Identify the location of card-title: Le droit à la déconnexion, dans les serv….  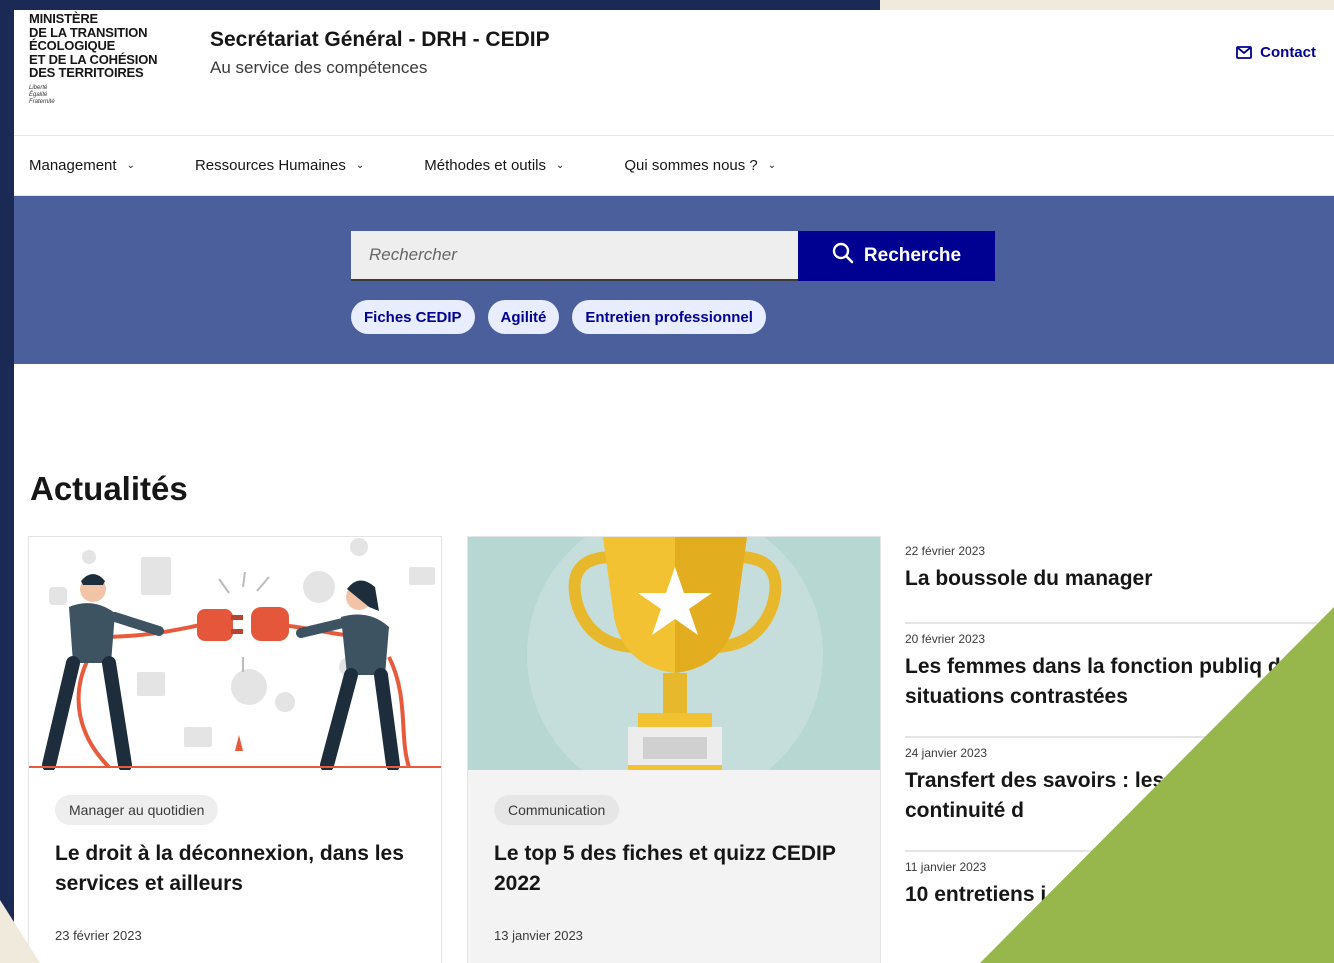
(240, 869).